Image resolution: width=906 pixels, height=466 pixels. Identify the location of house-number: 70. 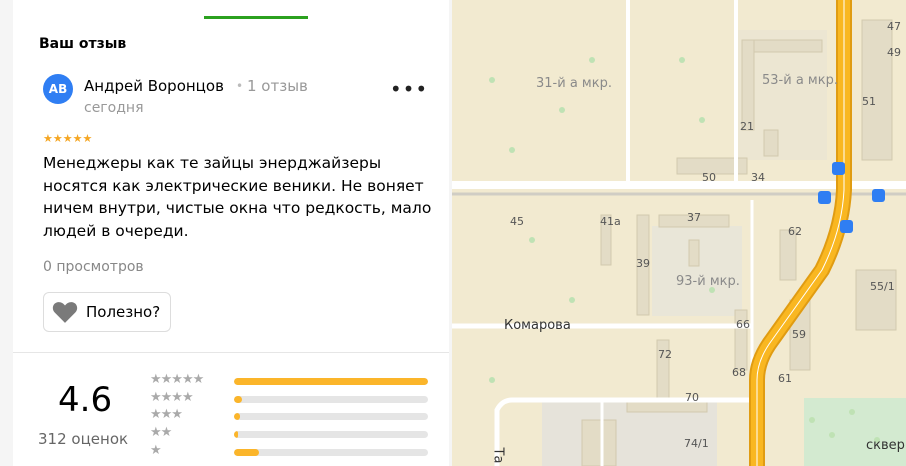
(692, 397).